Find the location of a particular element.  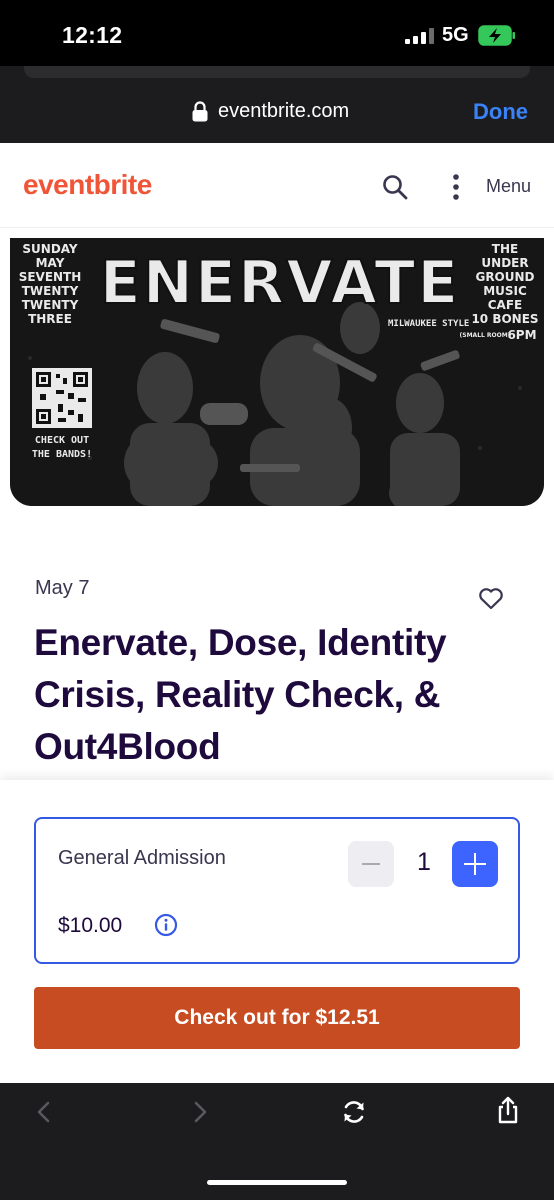

event-title-line: Crisis, Reality Check, & is located at coordinates (237, 694).